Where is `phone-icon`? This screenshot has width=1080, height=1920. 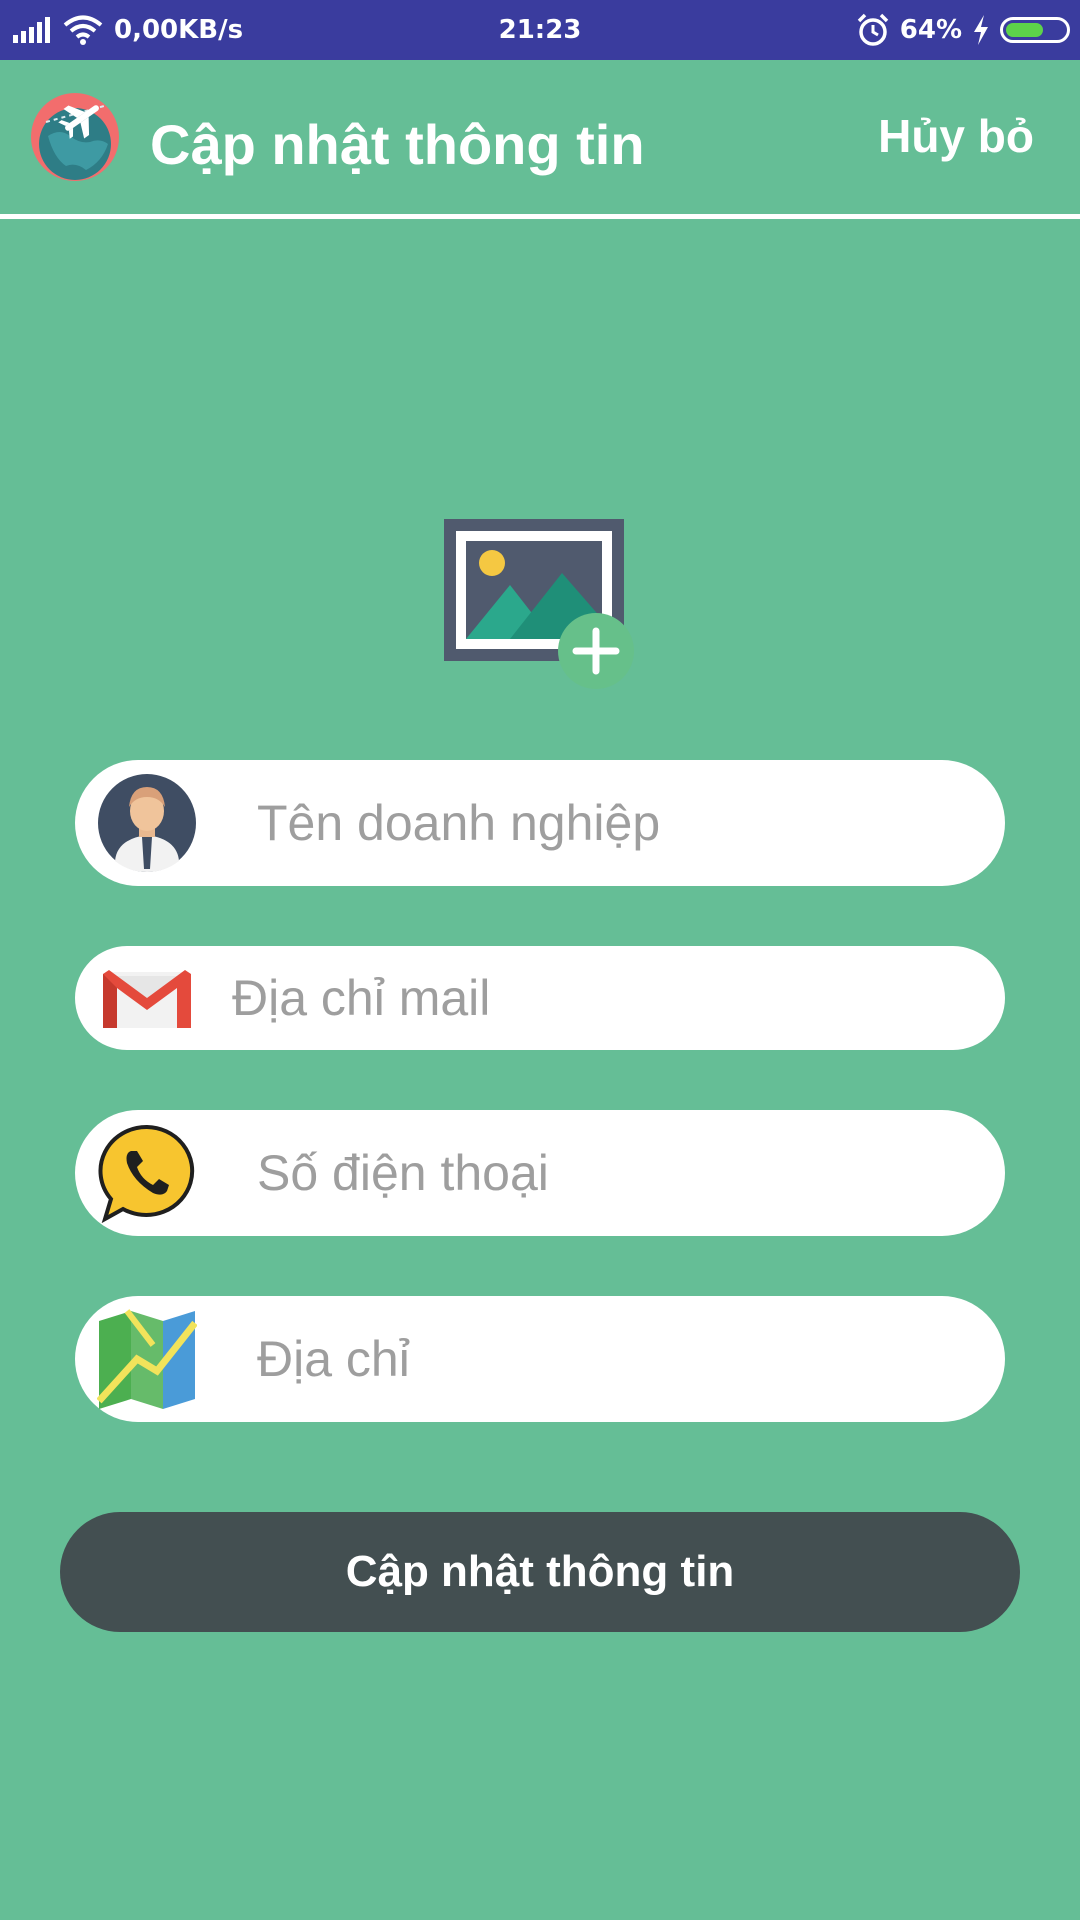
phone-icon is located at coordinates (146, 1173).